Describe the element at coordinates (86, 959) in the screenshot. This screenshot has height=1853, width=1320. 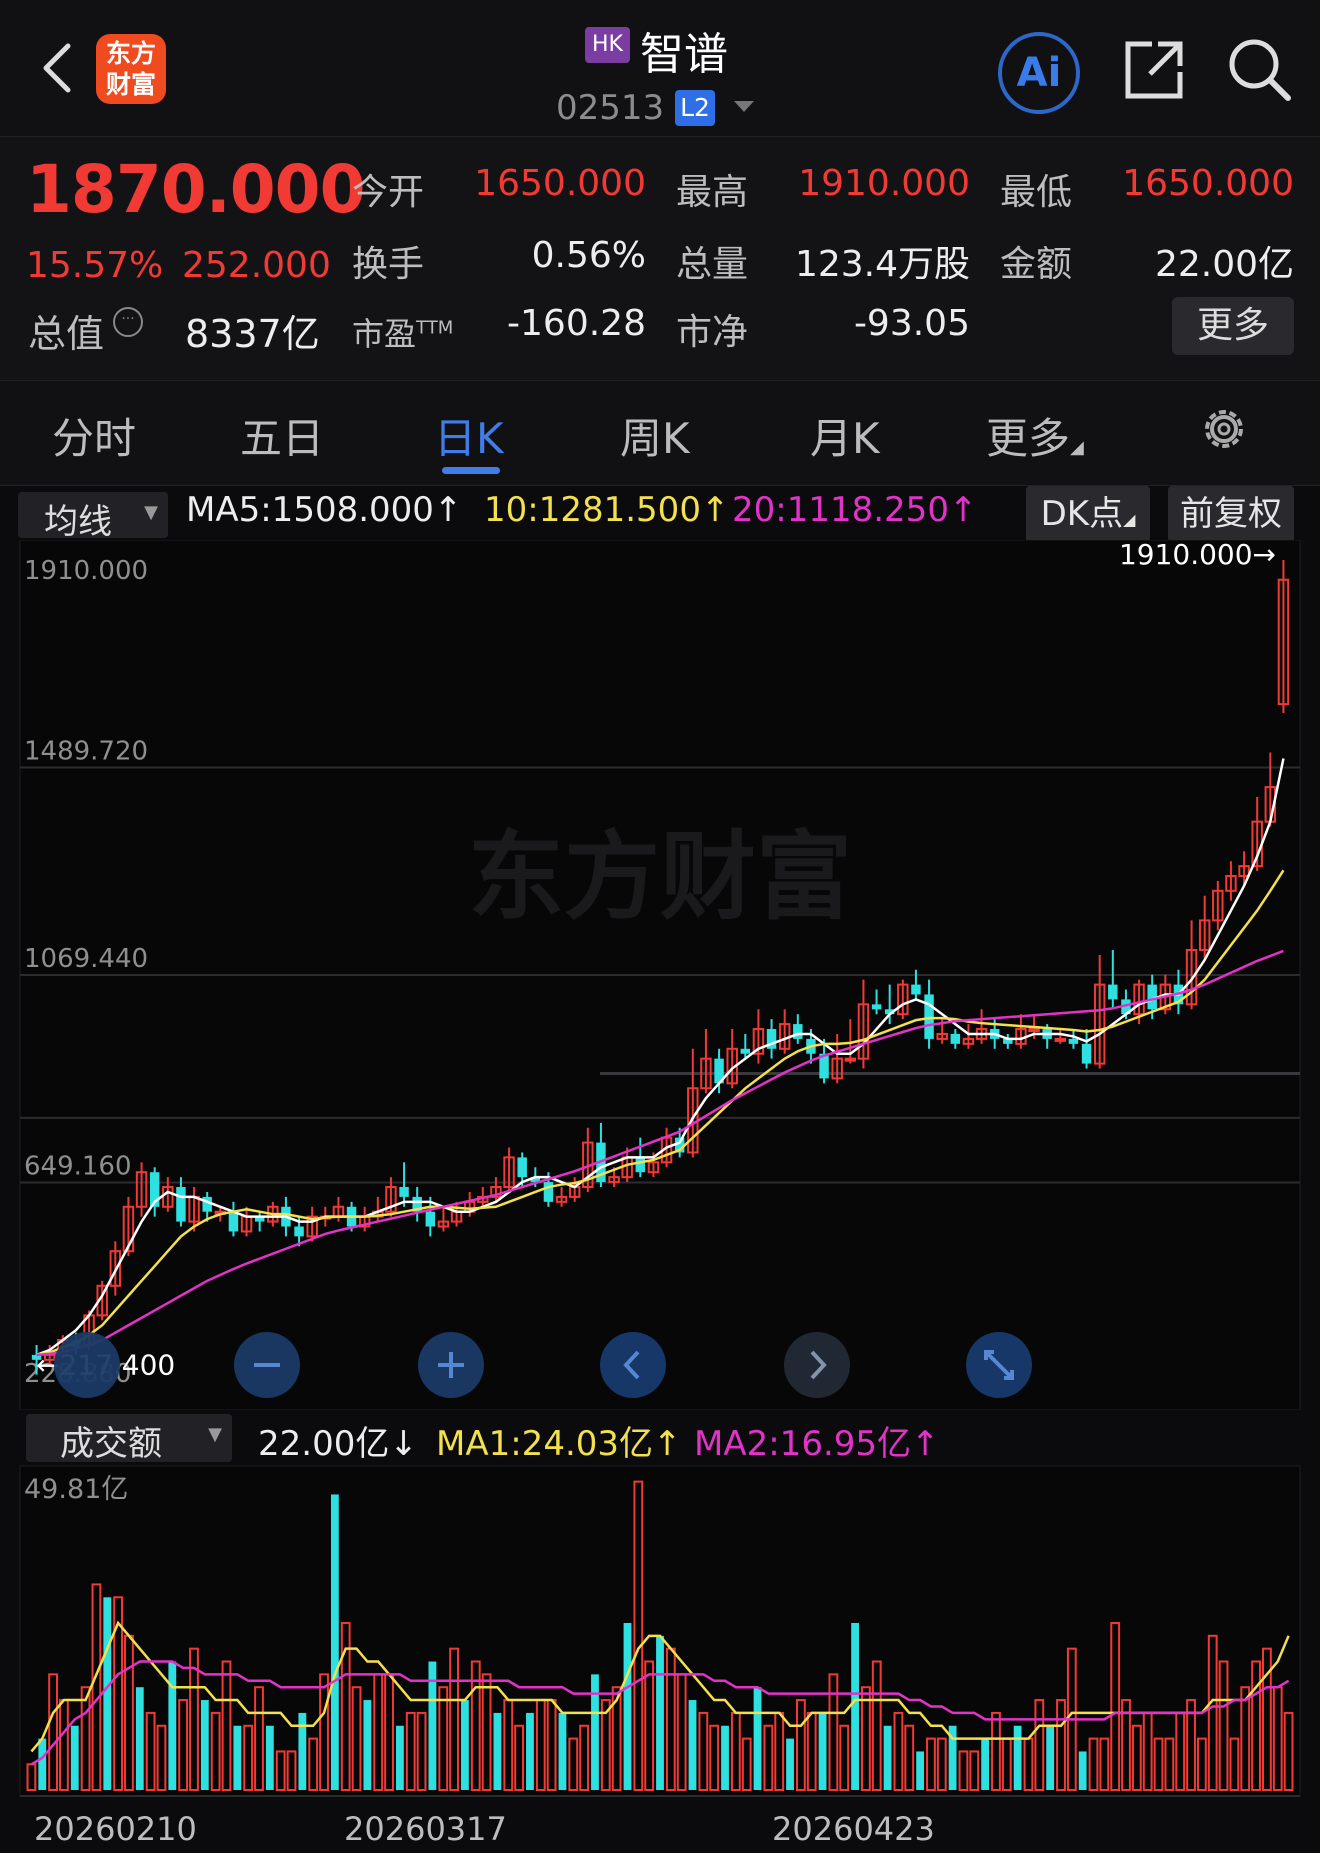
I see `y-tick-label: 1069.440` at that location.